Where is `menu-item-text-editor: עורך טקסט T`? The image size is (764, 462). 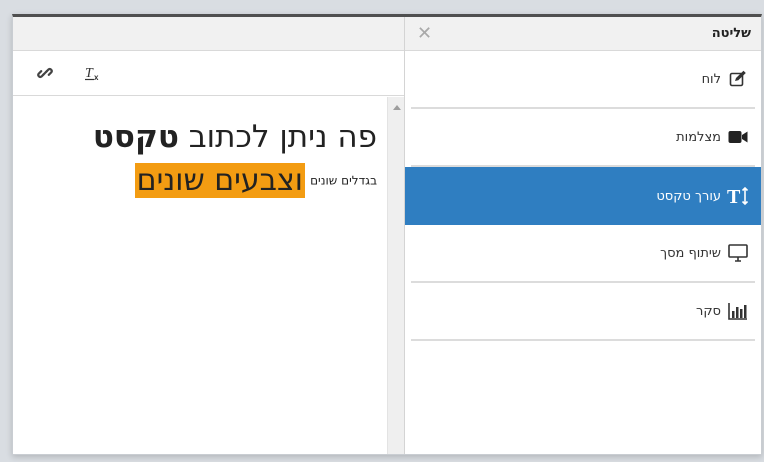 menu-item-text-editor: עורך טקסט T is located at coordinates (583, 196).